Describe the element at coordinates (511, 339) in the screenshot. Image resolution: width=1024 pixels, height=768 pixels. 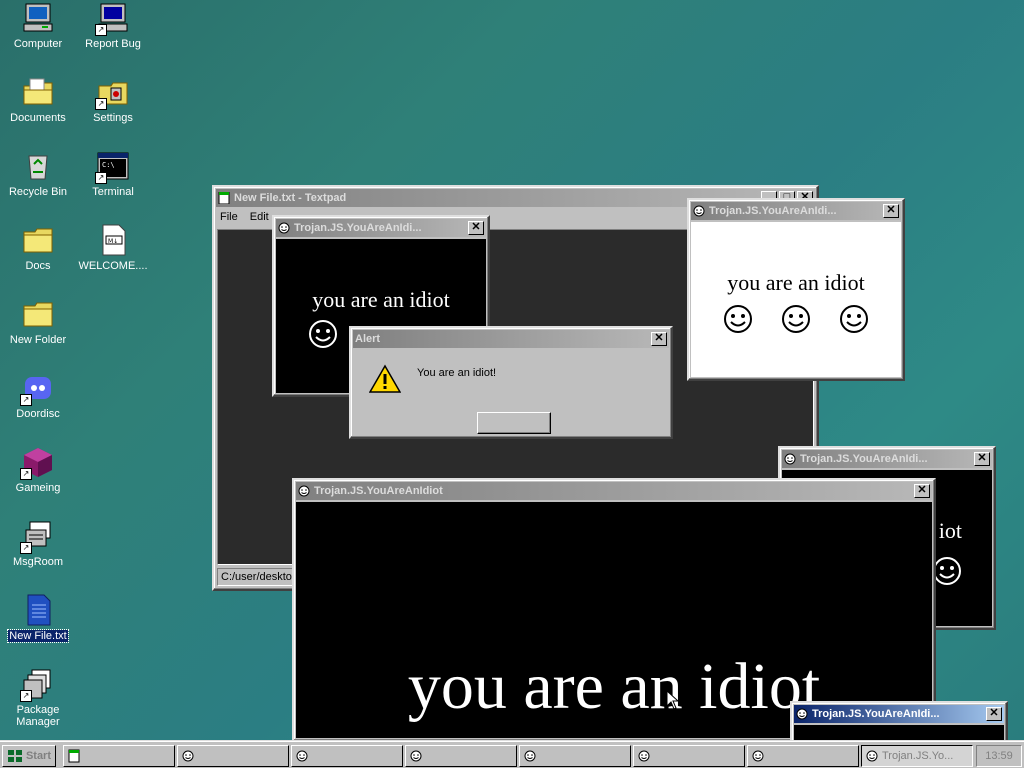
I see `alert-titlebar: Alert ✕` at that location.